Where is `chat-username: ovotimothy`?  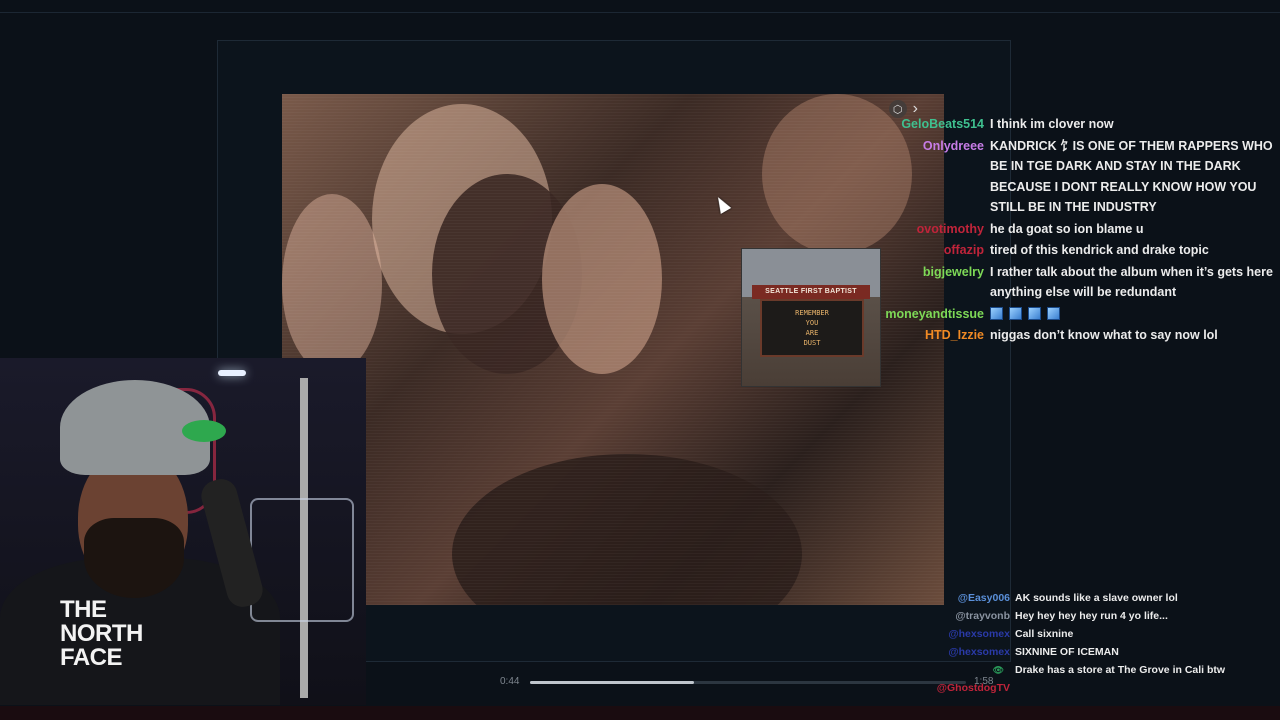
chat-username: ovotimothy is located at coordinates (925, 229).